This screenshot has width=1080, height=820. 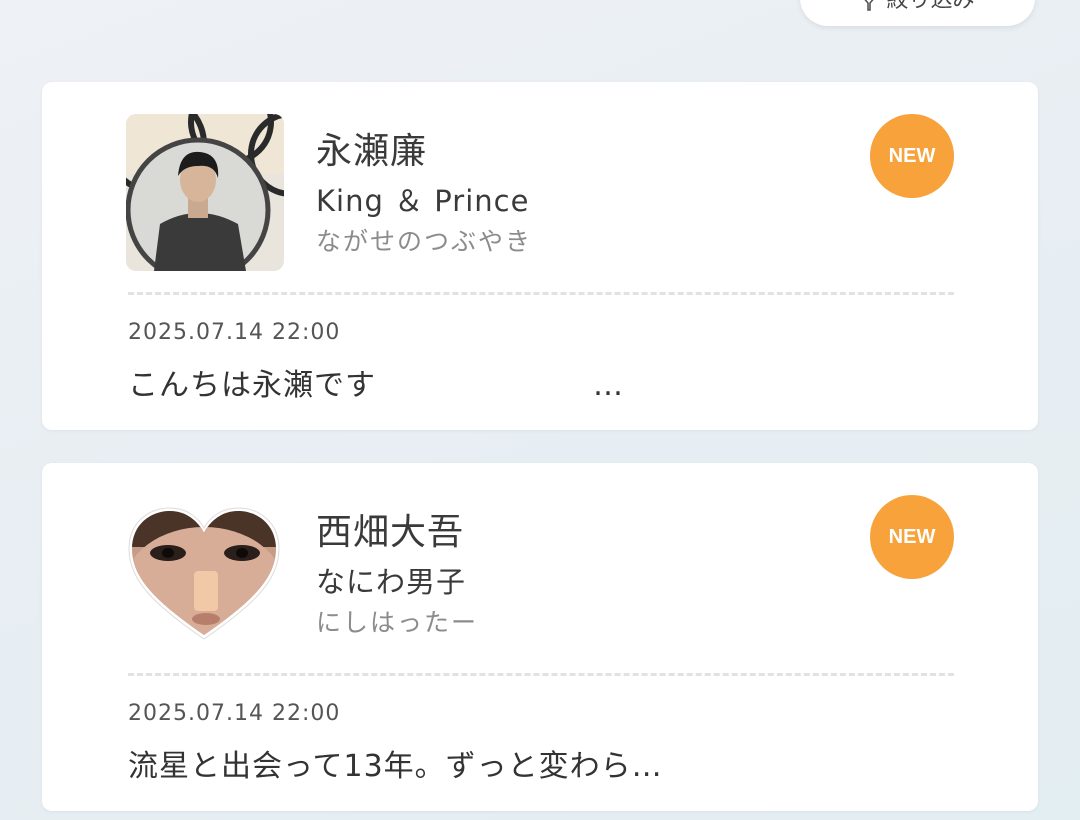 What do you see at coordinates (390, 532) in the screenshot?
I see `author-name: 西畑大吾` at bounding box center [390, 532].